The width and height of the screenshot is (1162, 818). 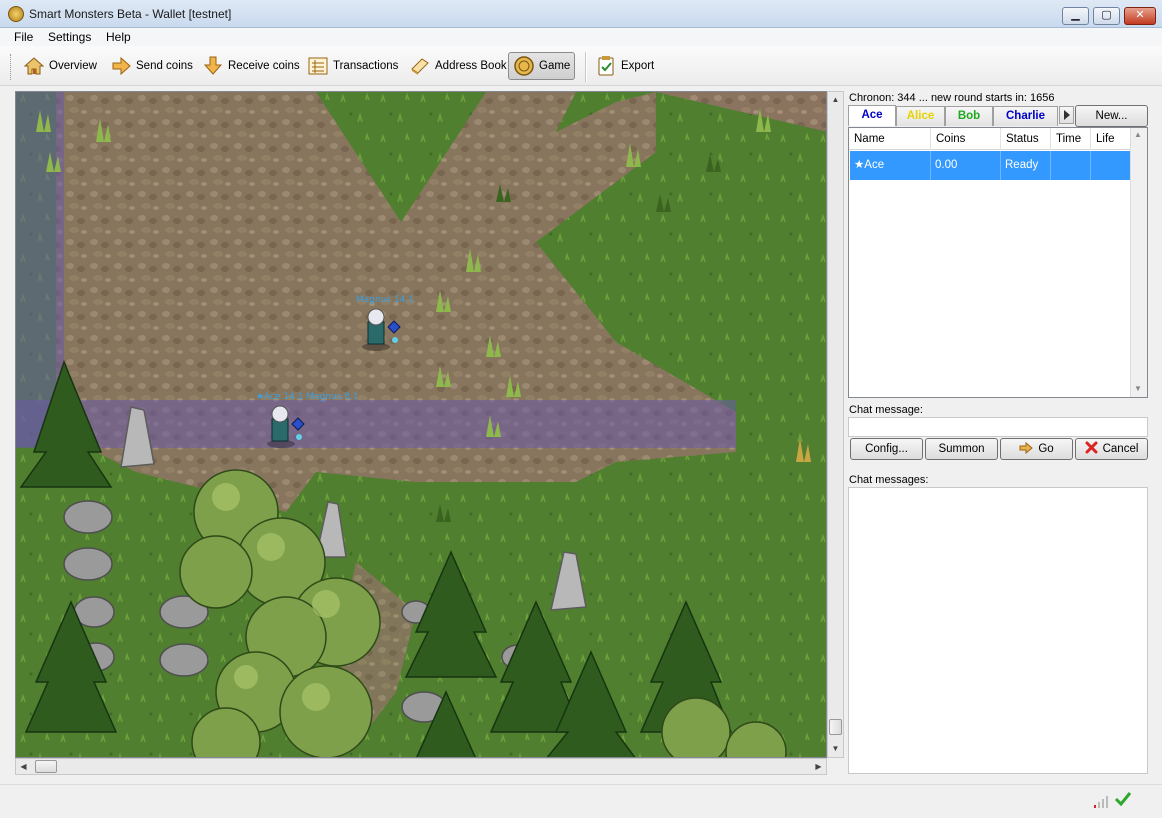 I want to click on go-button: Go, so click(x=1036, y=449).